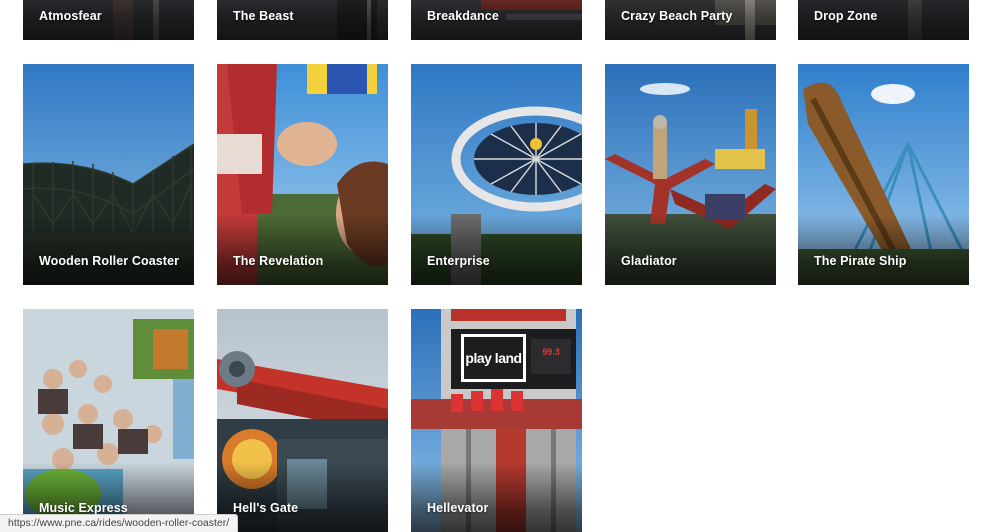 Image resolution: width=1000 pixels, height=532 pixels. What do you see at coordinates (846, 16) in the screenshot?
I see `ride-title: Drop Zone` at bounding box center [846, 16].